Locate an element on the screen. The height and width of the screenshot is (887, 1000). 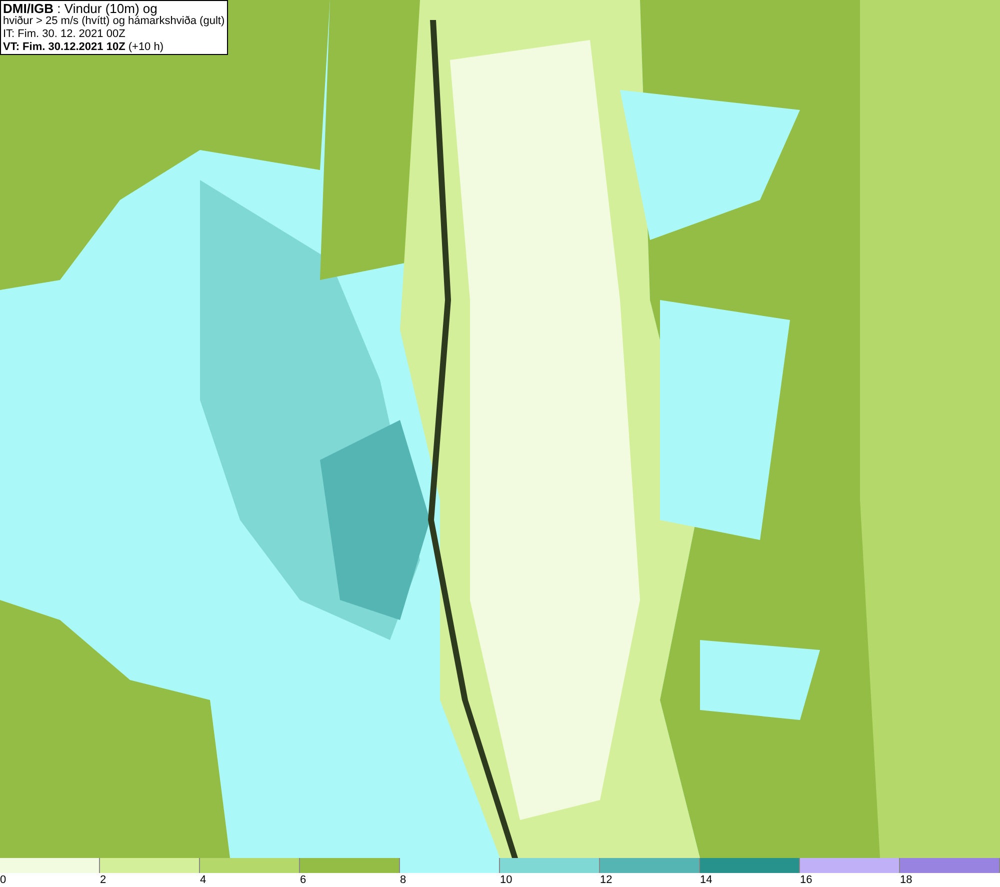
info-text: hviður > 25 m/s (hvítt) og hámarkshviða (gult) is located at coordinates (114, 21).